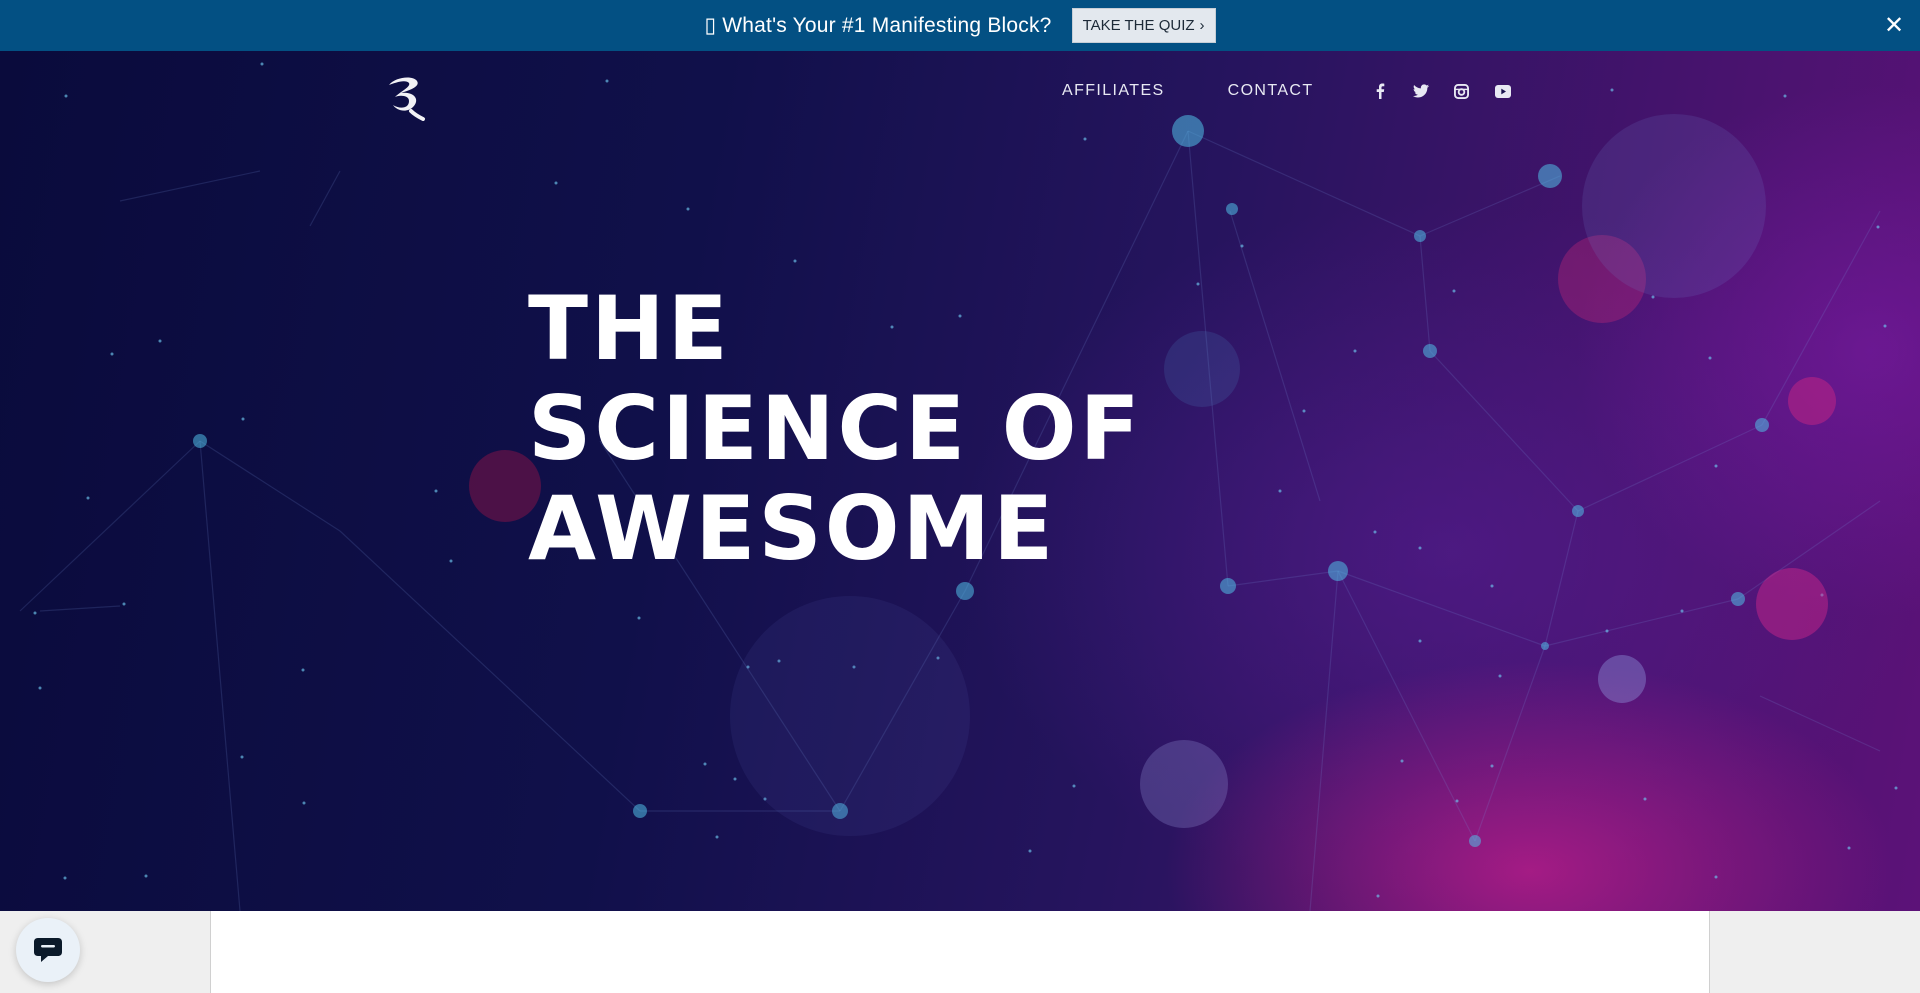  Describe the element at coordinates (1380, 91) in the screenshot. I see `facebook-icon` at that location.